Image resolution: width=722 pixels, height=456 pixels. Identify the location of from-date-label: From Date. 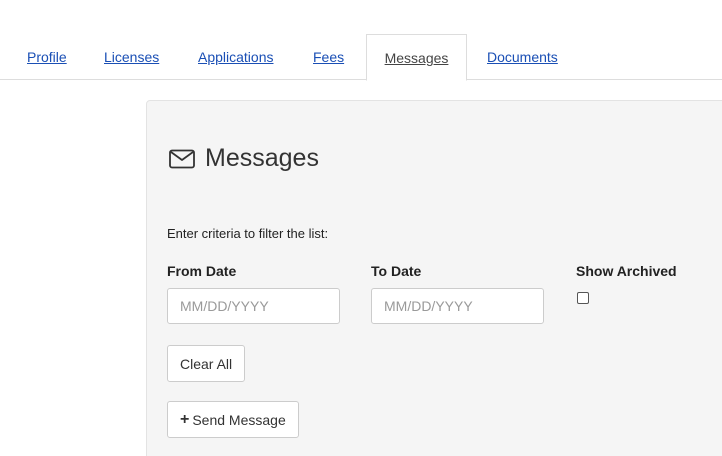
(202, 271).